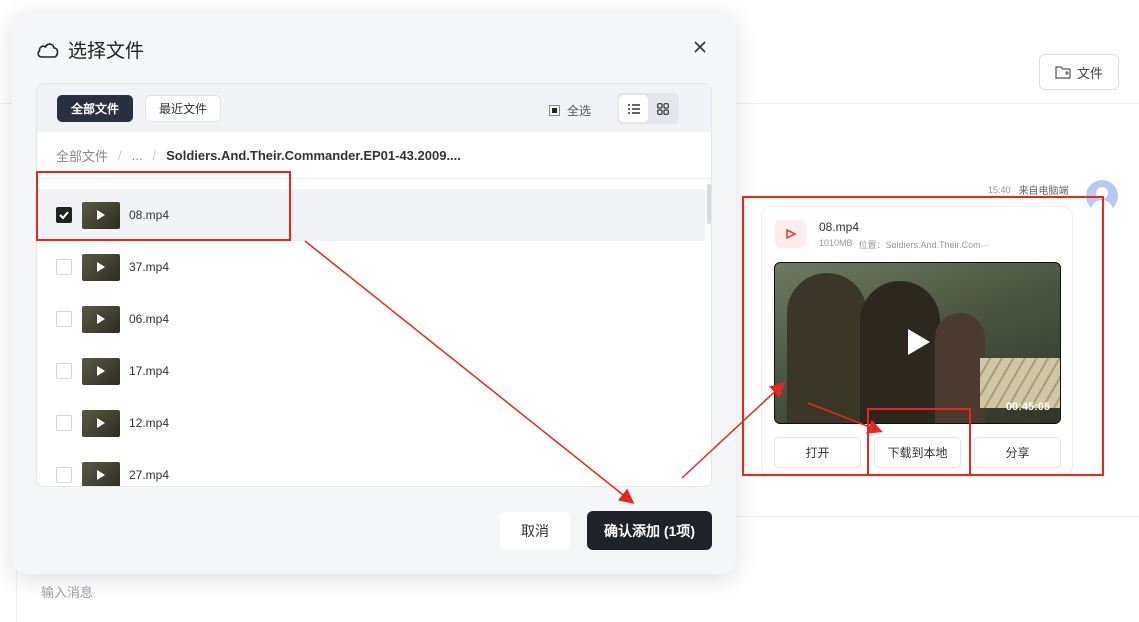  I want to click on grid-view-icon, so click(662, 108).